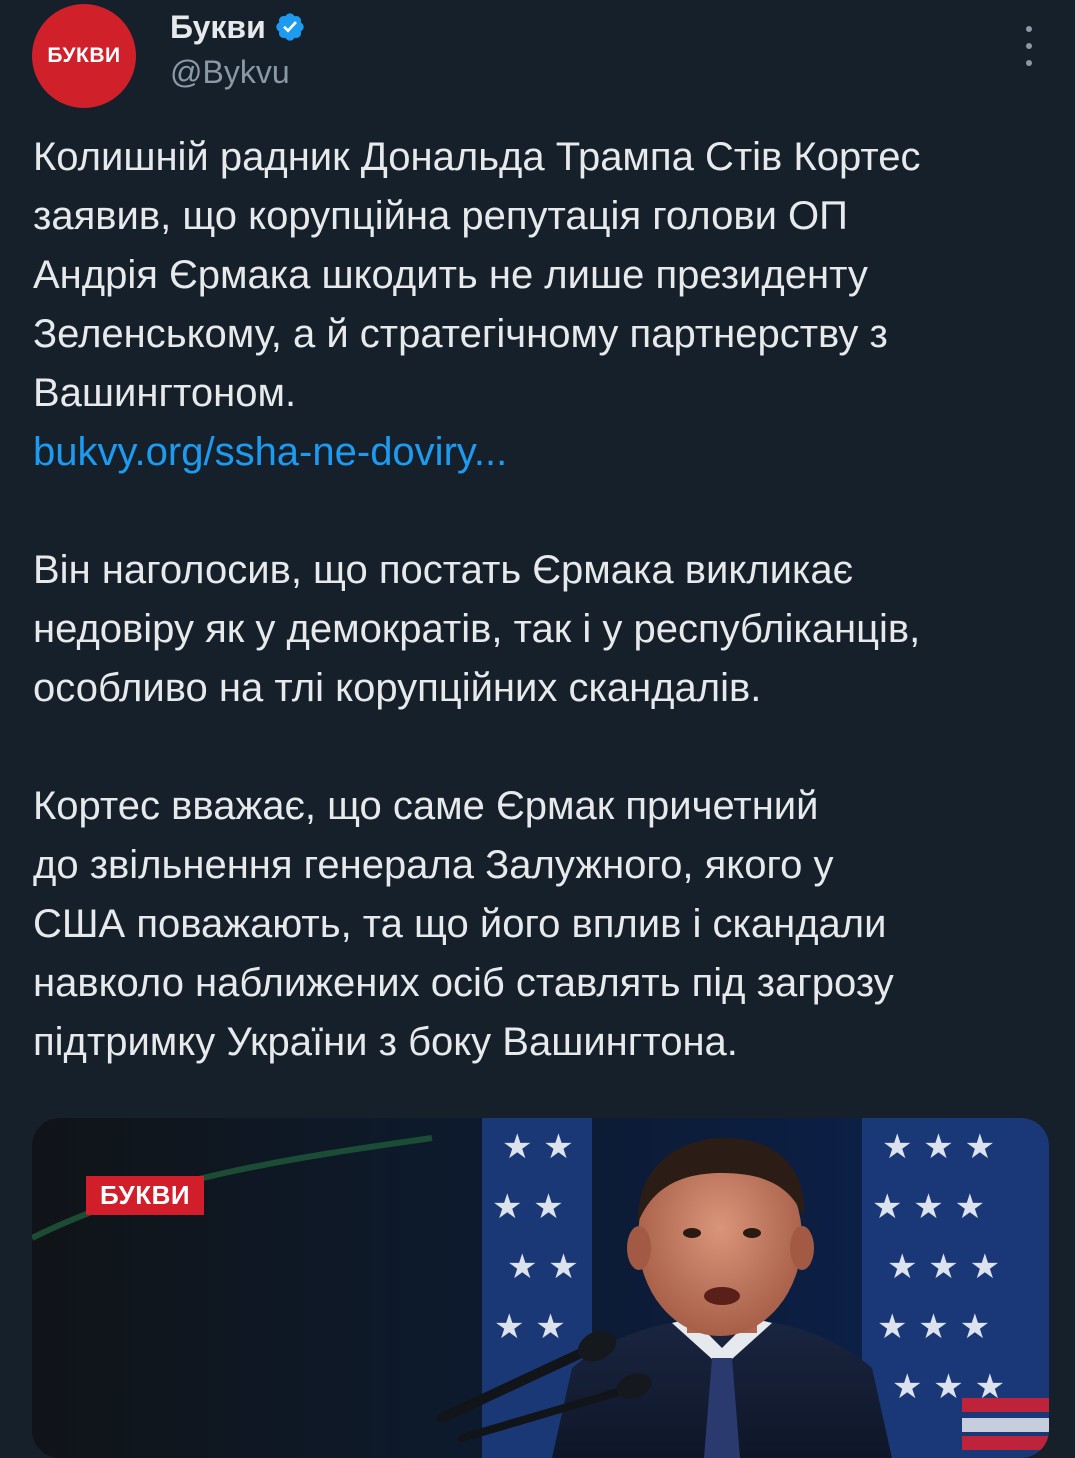  What do you see at coordinates (145, 1195) in the screenshot?
I see `media-logo-badge: БУКВИ` at bounding box center [145, 1195].